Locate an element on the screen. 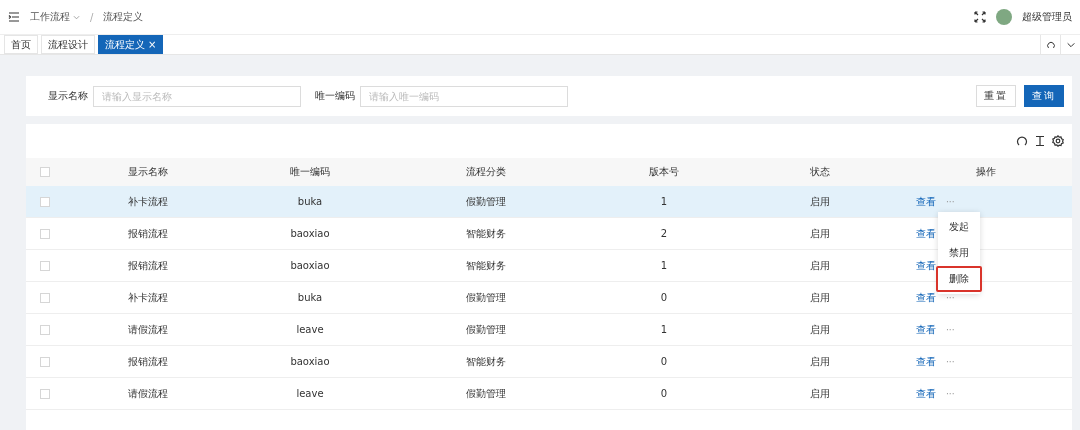 The width and height of the screenshot is (1080, 430). column-header: 唯一编码 is located at coordinates (310, 172).